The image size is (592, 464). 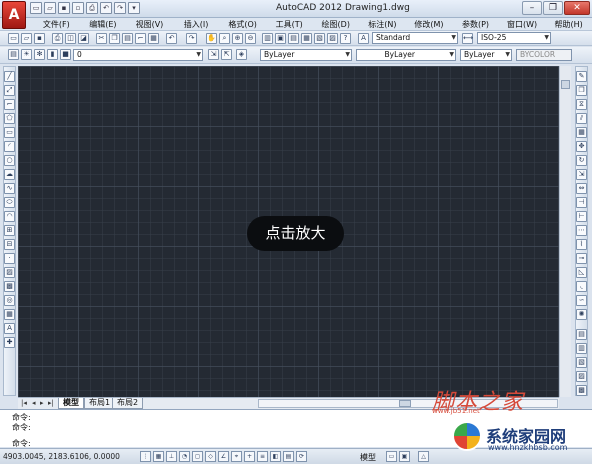 I want to click on polygon-icon: ⬠, so click(x=9, y=118).